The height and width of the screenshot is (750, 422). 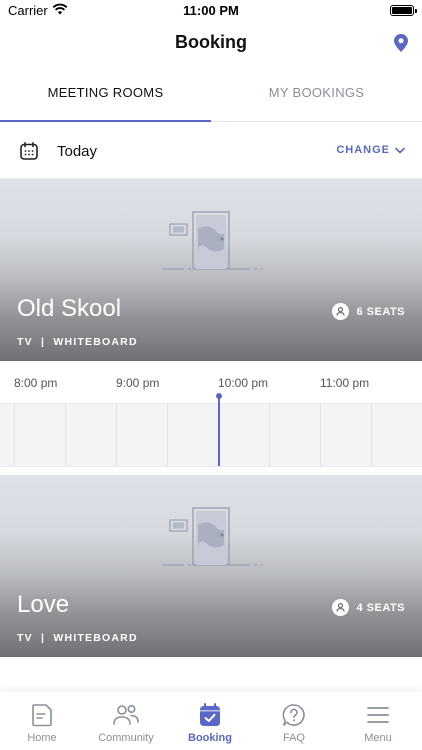 I want to click on segment-tabs: MEETING ROOMS MY BOOKINGS, so click(x=211, y=97).